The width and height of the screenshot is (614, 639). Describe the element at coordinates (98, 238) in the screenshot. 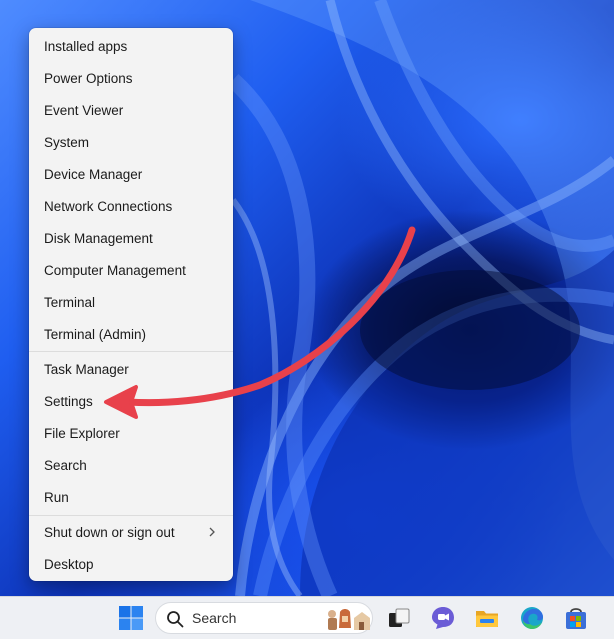

I see `menu-item-label: Disk Management` at that location.